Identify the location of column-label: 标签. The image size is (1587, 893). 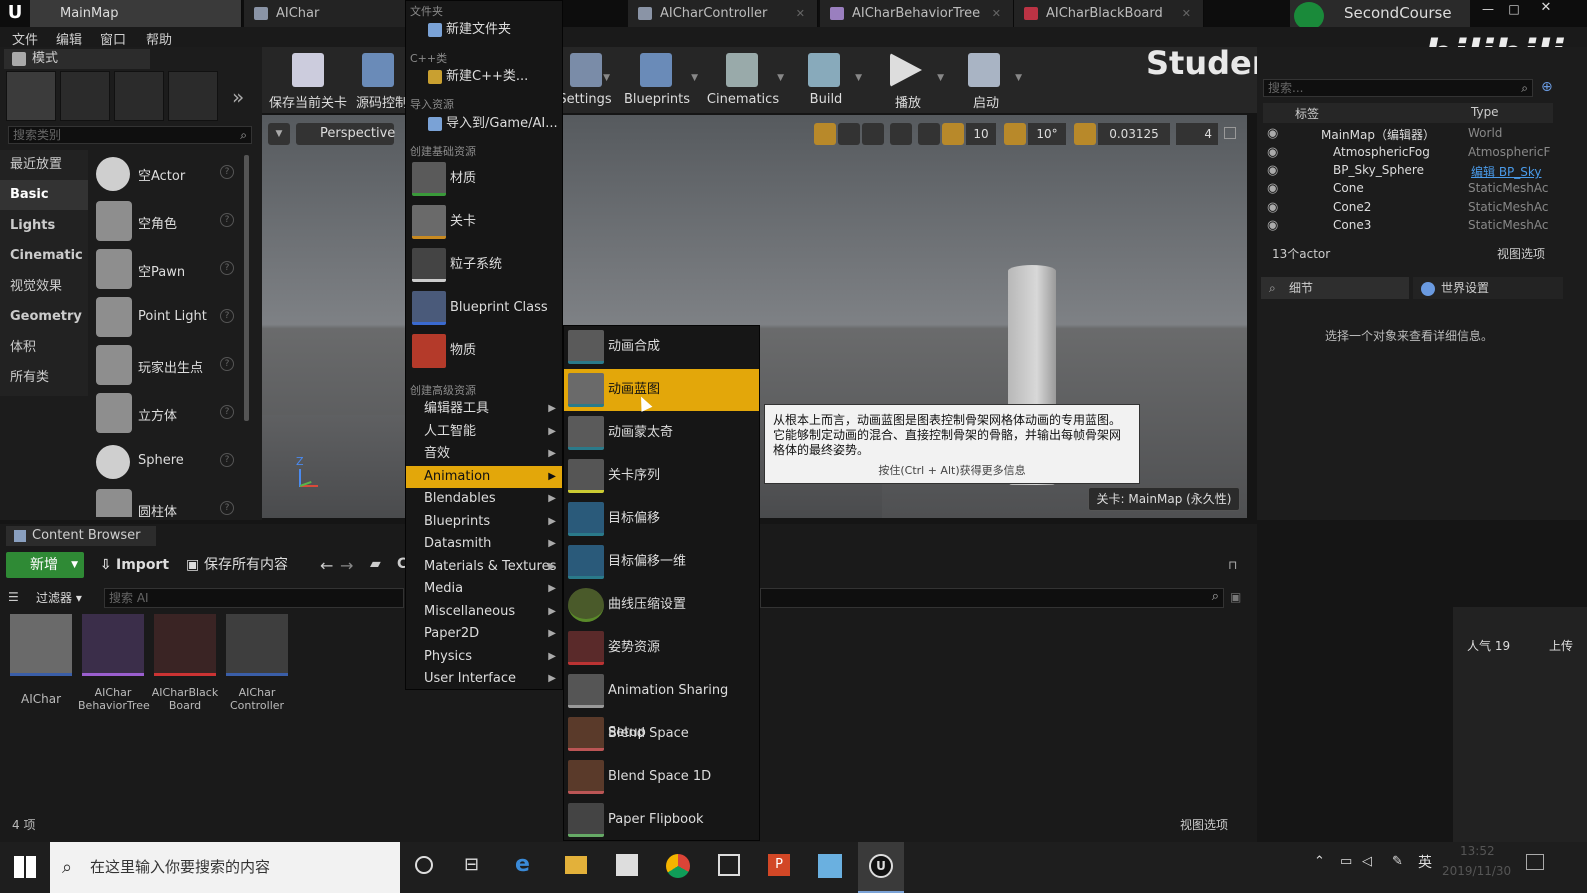
(1307, 113).